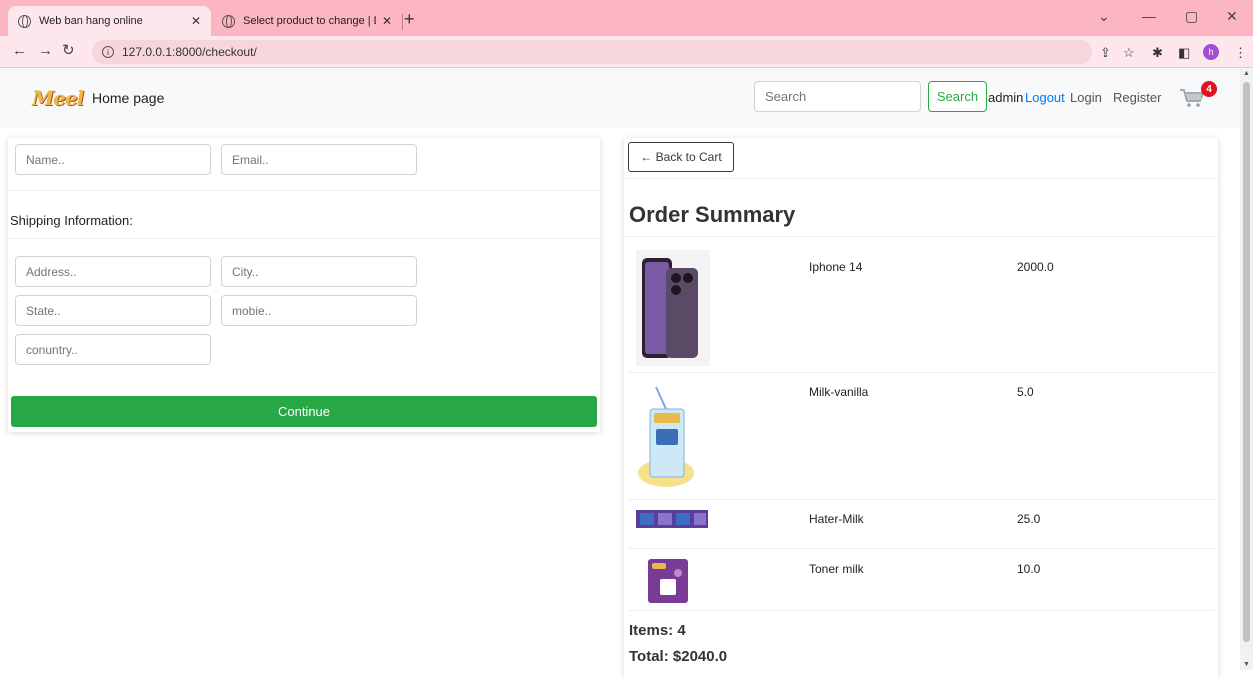 The height and width of the screenshot is (678, 1253). Describe the element at coordinates (319, 310) in the screenshot. I see `mobile-field` at that location.